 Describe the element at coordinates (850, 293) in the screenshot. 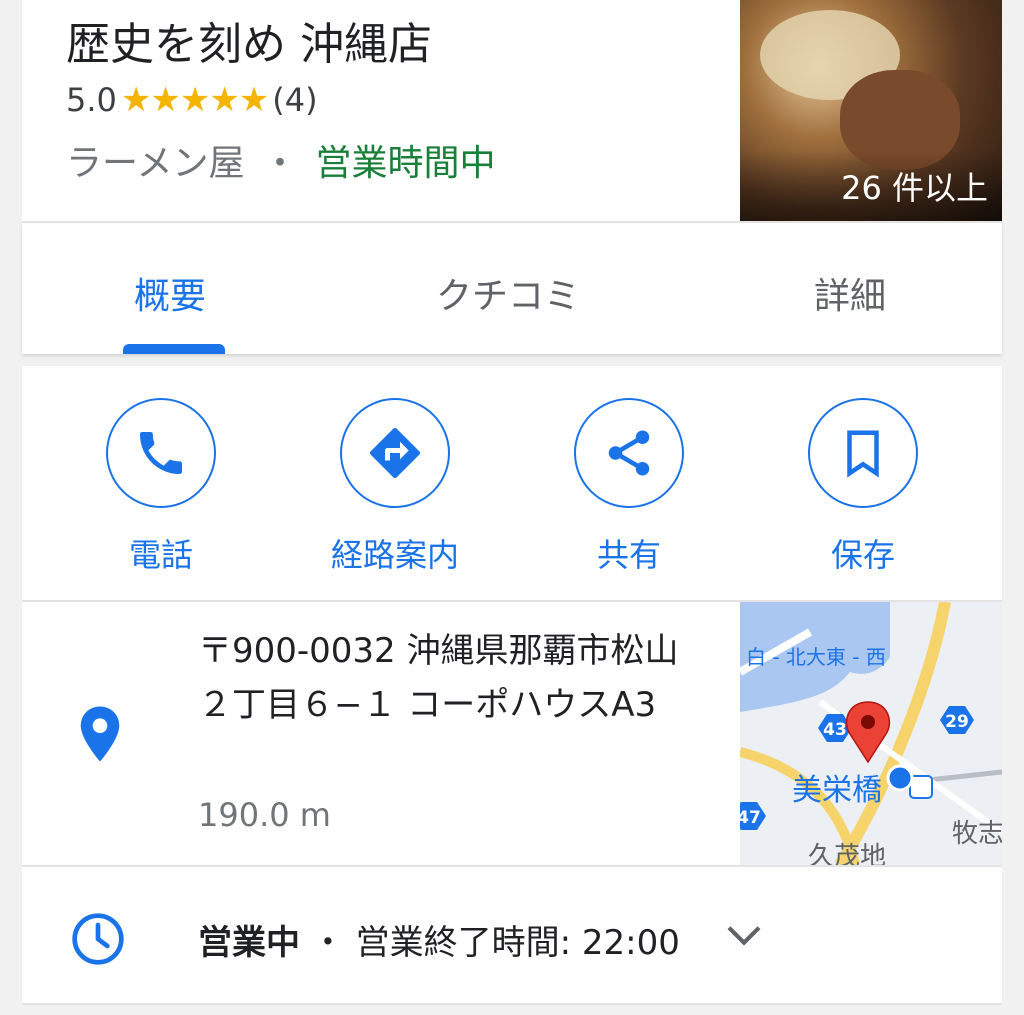

I see `tab-details: 詳細` at that location.